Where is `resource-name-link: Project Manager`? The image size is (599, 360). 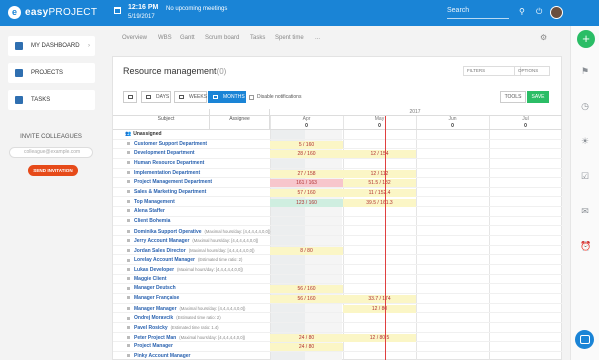 resource-name-link: Project Manager is located at coordinates (150, 346).